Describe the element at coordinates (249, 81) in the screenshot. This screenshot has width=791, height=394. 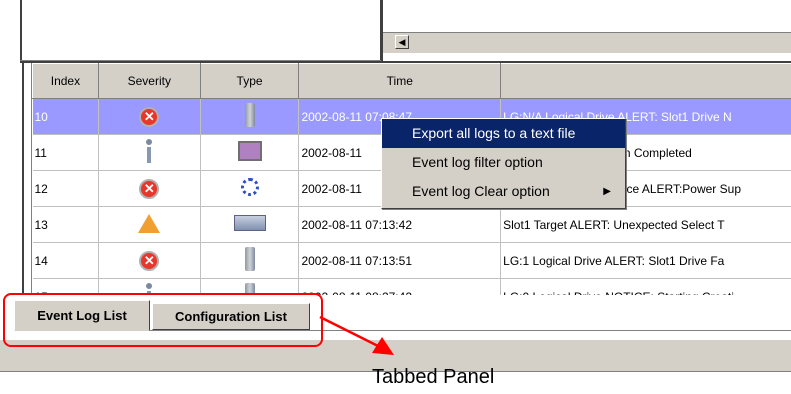
I see `column-header-type: Type` at that location.